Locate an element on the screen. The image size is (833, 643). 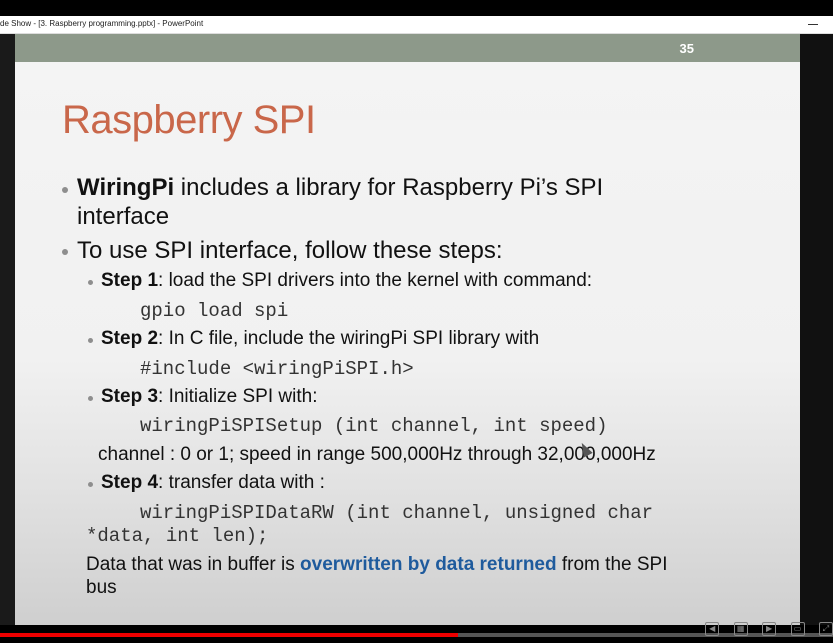
step-4-text: : transfer data with : is located at coordinates (241, 482).